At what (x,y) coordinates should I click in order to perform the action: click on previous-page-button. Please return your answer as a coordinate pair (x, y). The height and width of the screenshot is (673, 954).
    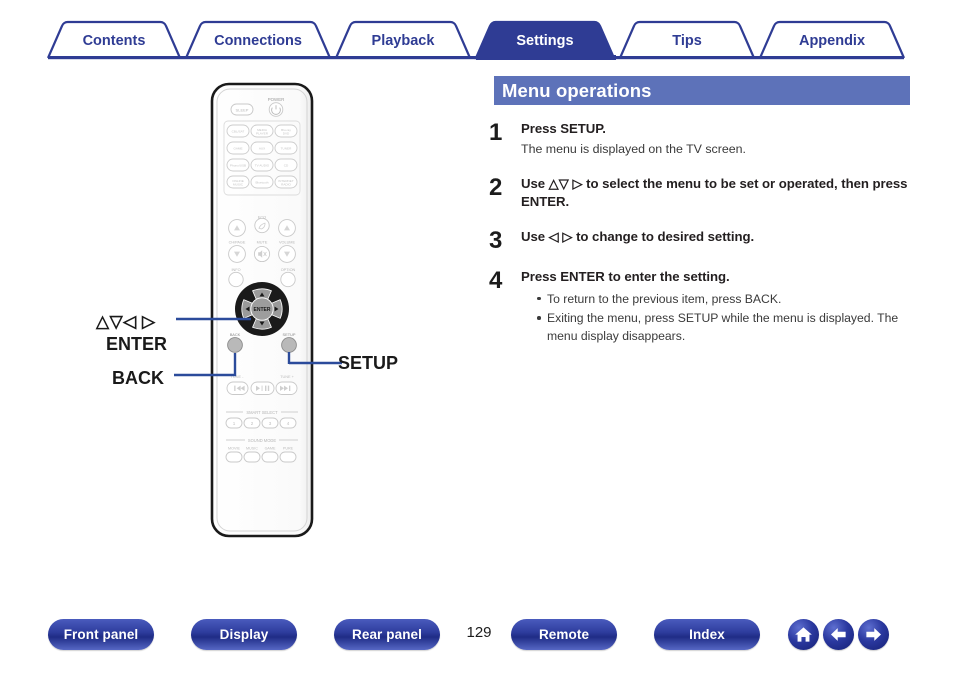
    Looking at the image, I should click on (838, 634).